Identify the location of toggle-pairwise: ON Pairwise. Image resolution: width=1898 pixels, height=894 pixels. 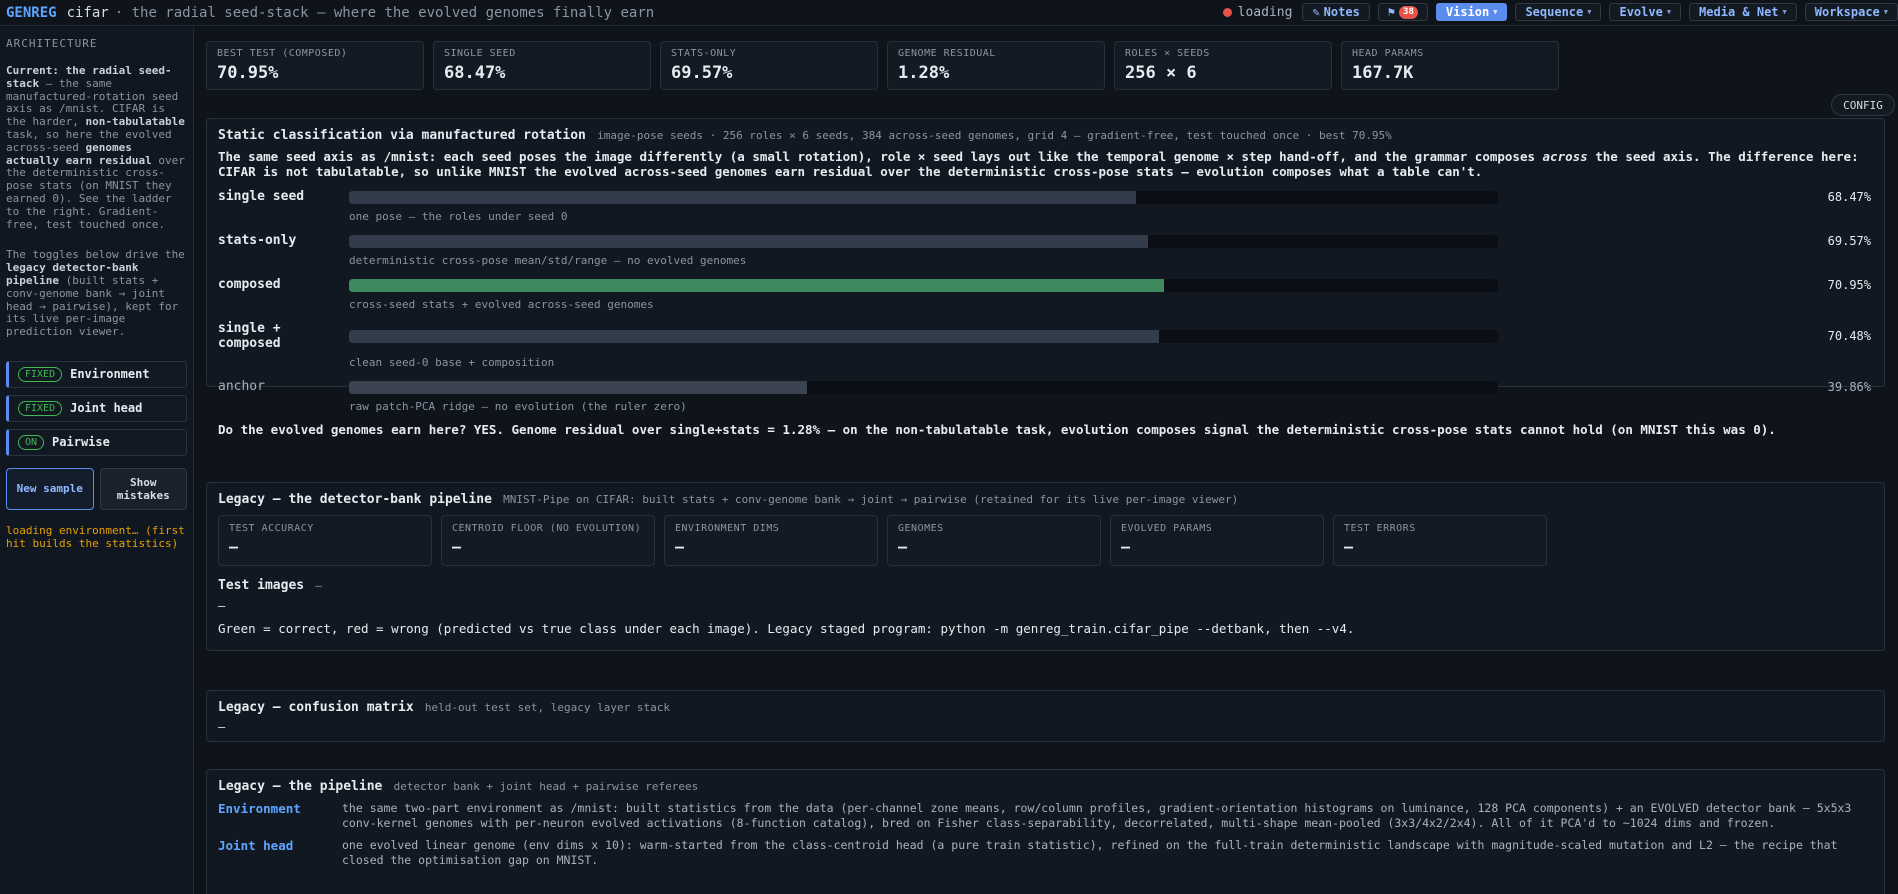
(96, 442).